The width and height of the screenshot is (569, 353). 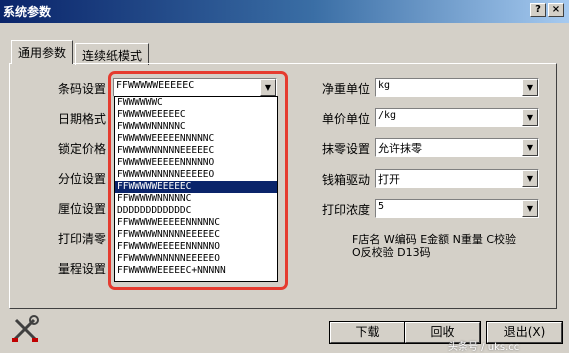 I want to click on barcode-legend: F店名 W编码 E金额 N重量 C校验 O反校验 D13码, so click(x=452, y=246).